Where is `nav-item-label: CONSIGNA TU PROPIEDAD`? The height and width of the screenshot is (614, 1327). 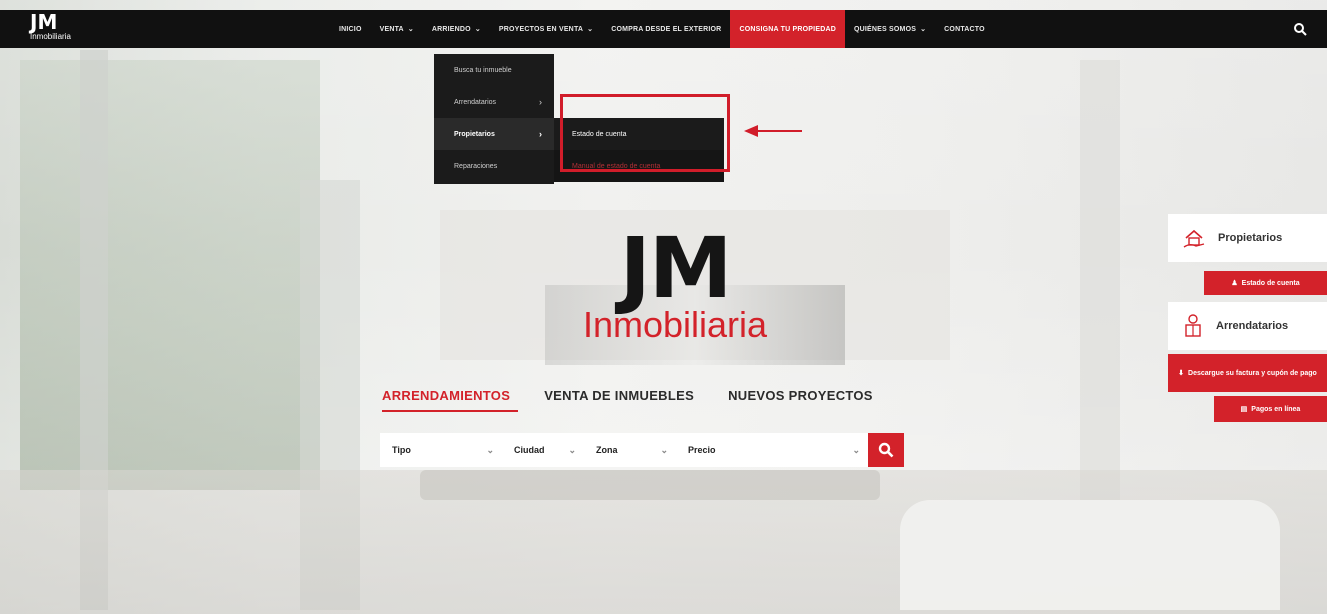 nav-item-label: CONSIGNA TU PROPIEDAD is located at coordinates (787, 29).